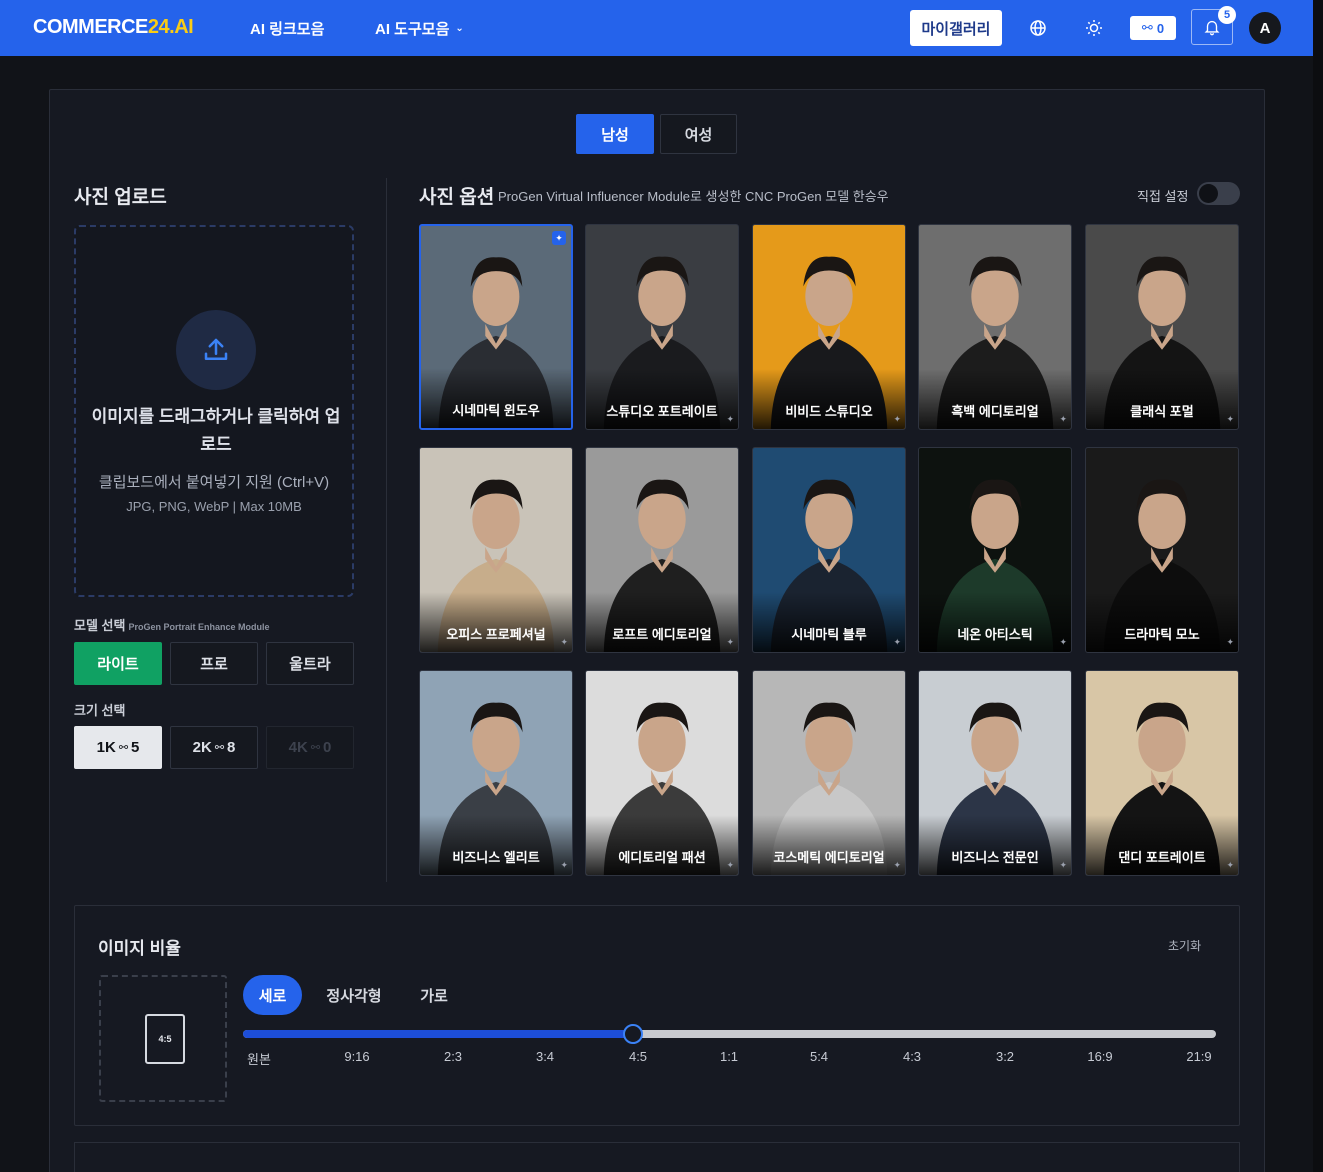  I want to click on style-option-label: 드라마틱 모노, so click(1162, 634).